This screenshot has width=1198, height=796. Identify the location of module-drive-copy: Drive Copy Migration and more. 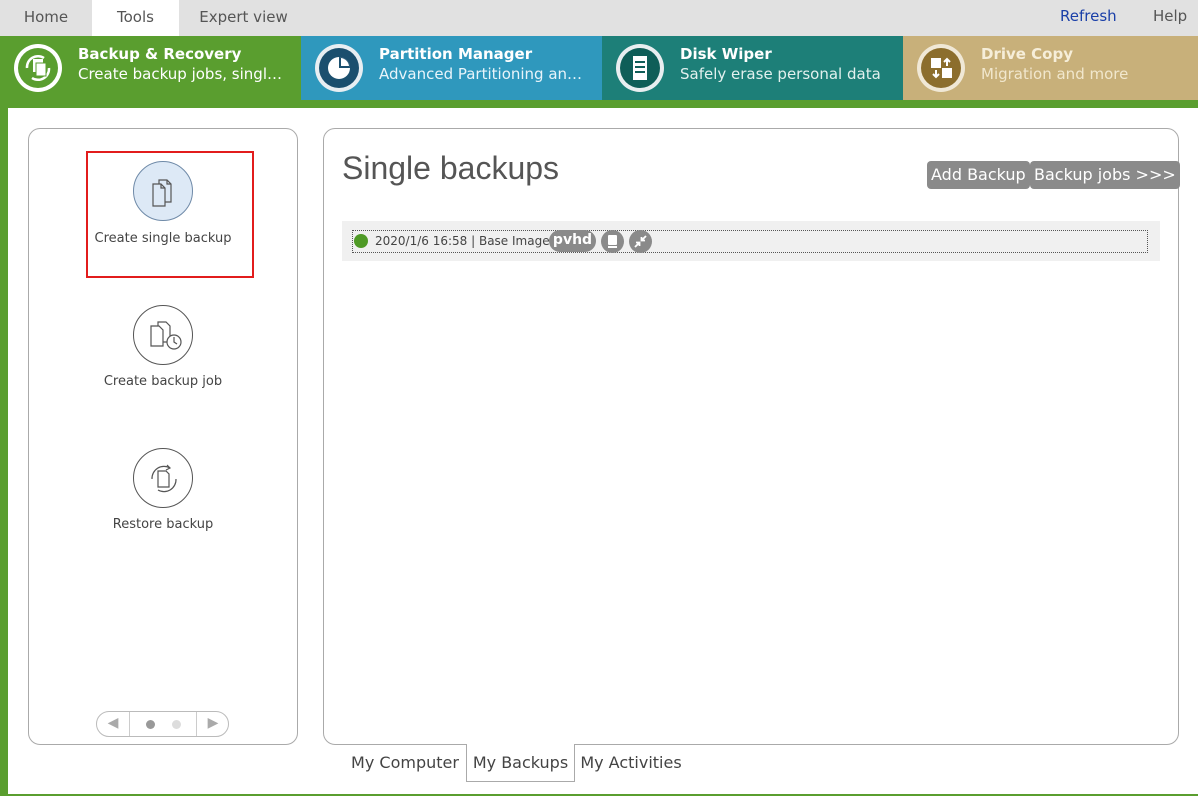
(1050, 68).